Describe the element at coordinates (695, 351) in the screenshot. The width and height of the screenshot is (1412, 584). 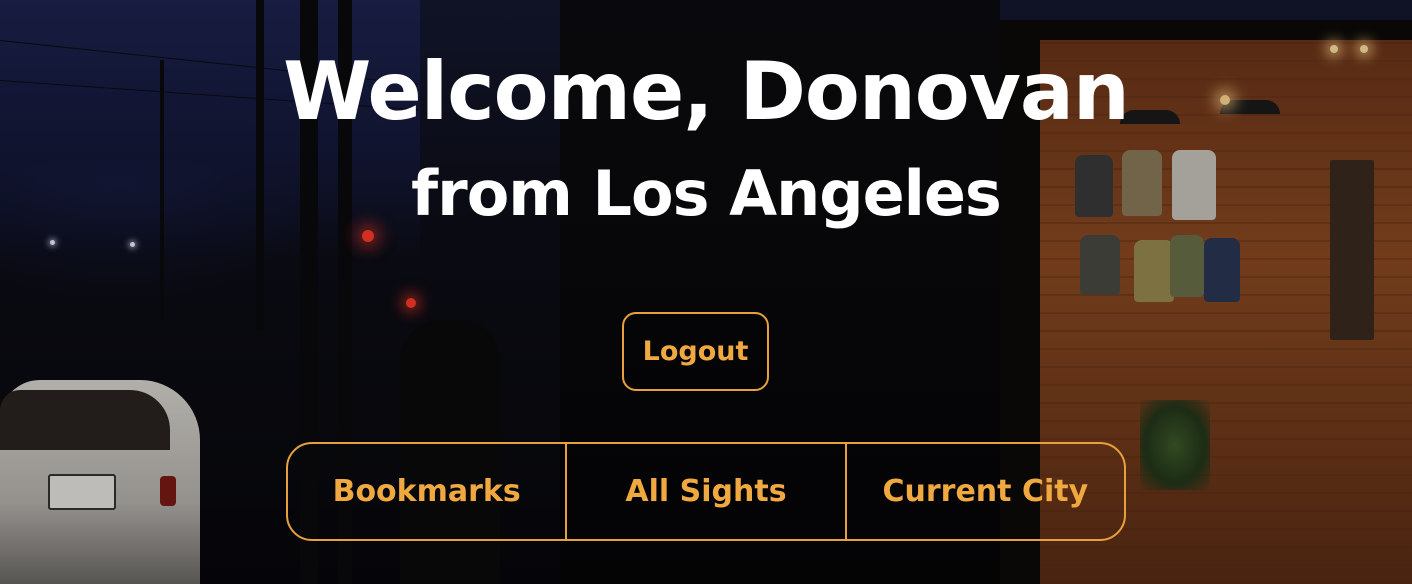
I see `logout-button: Logout` at that location.